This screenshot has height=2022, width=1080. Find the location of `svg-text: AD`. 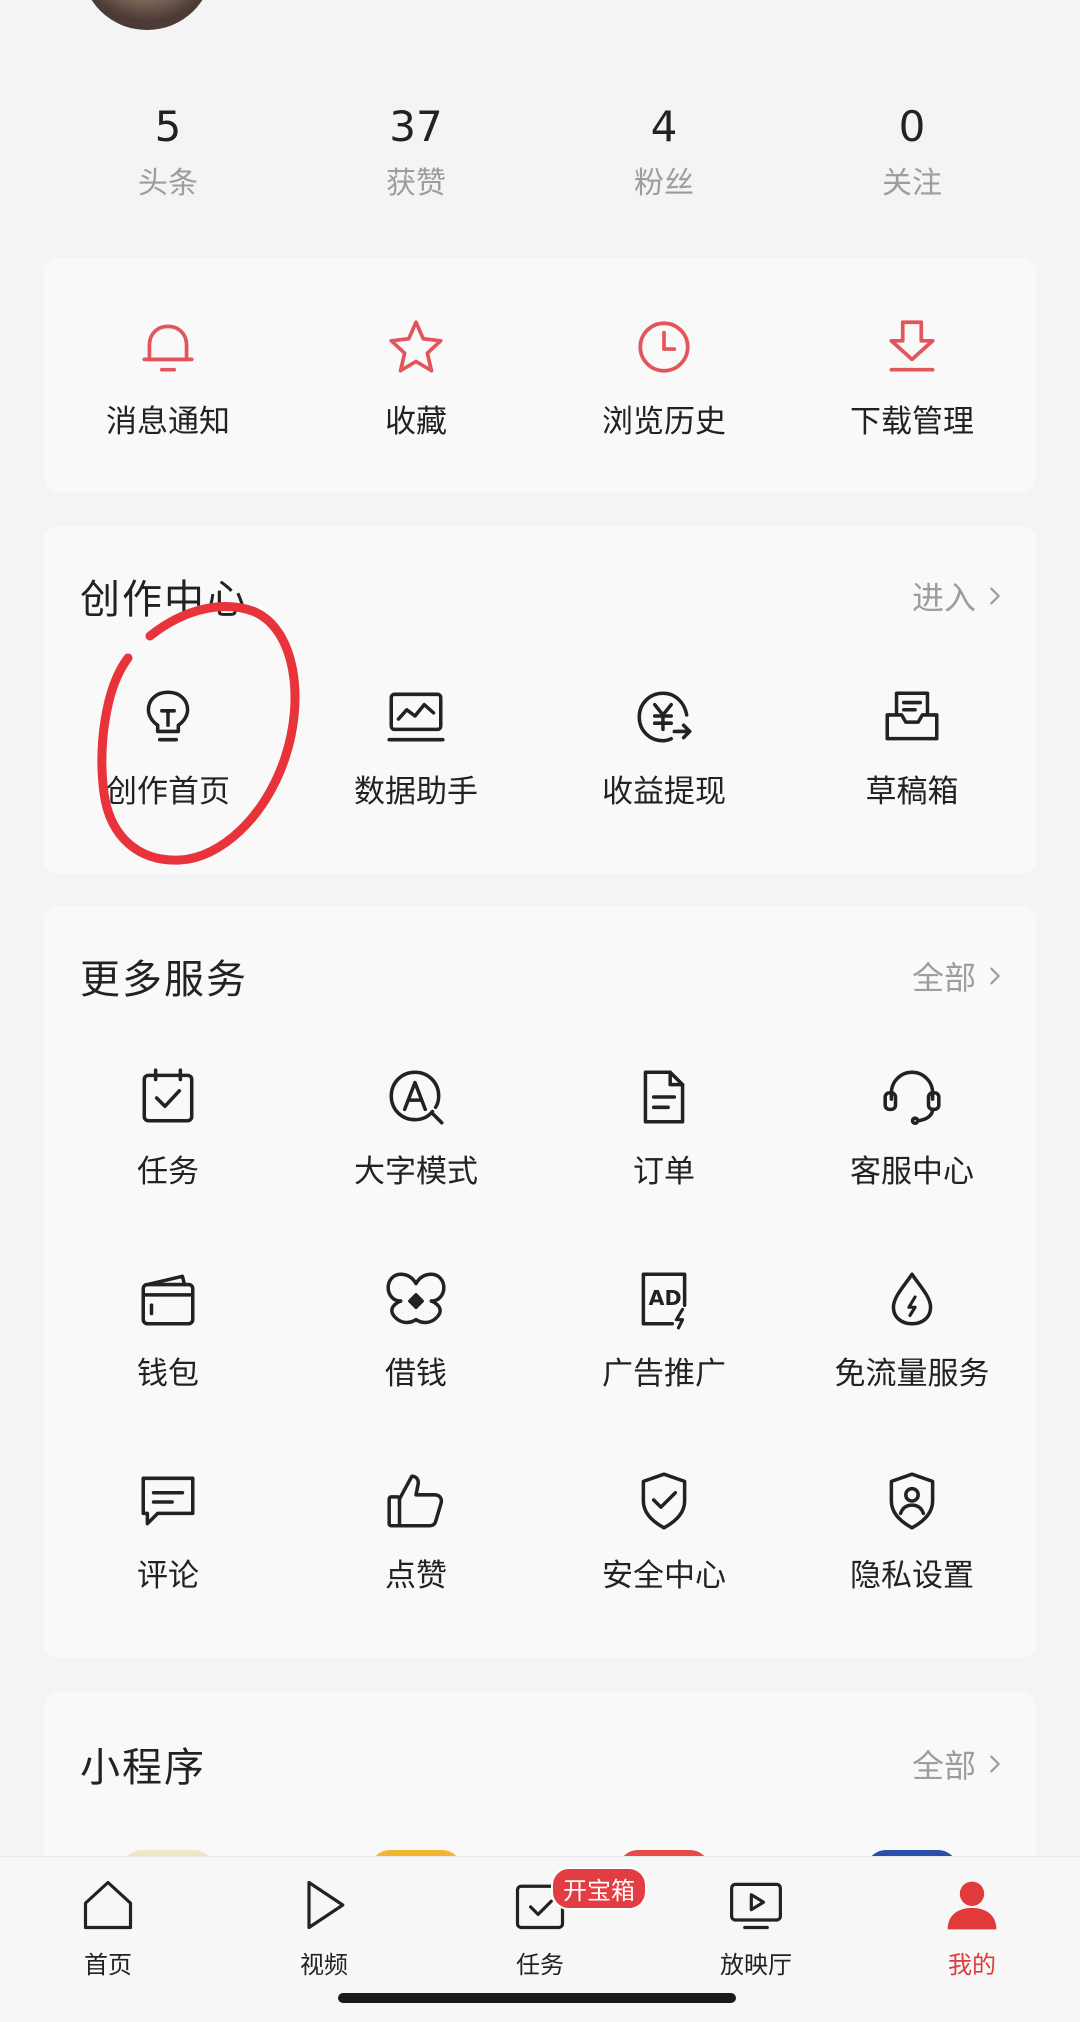

svg-text: AD is located at coordinates (665, 1298).